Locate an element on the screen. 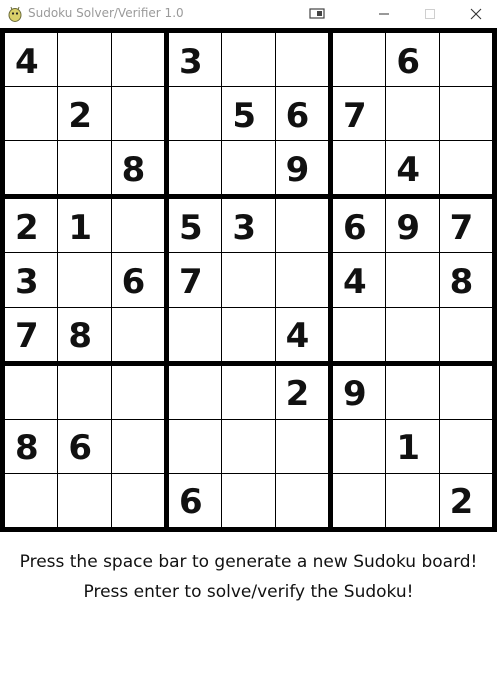 The height and width of the screenshot is (678, 497). close-icon is located at coordinates (476, 14).